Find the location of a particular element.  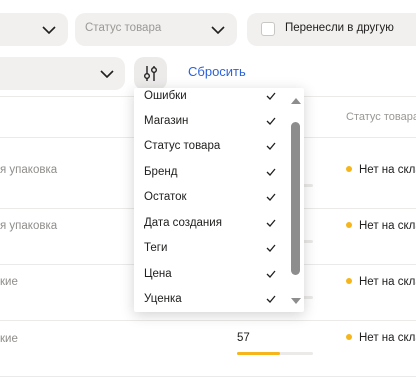

menu-item-stock: Остаток is located at coordinates (209, 197).